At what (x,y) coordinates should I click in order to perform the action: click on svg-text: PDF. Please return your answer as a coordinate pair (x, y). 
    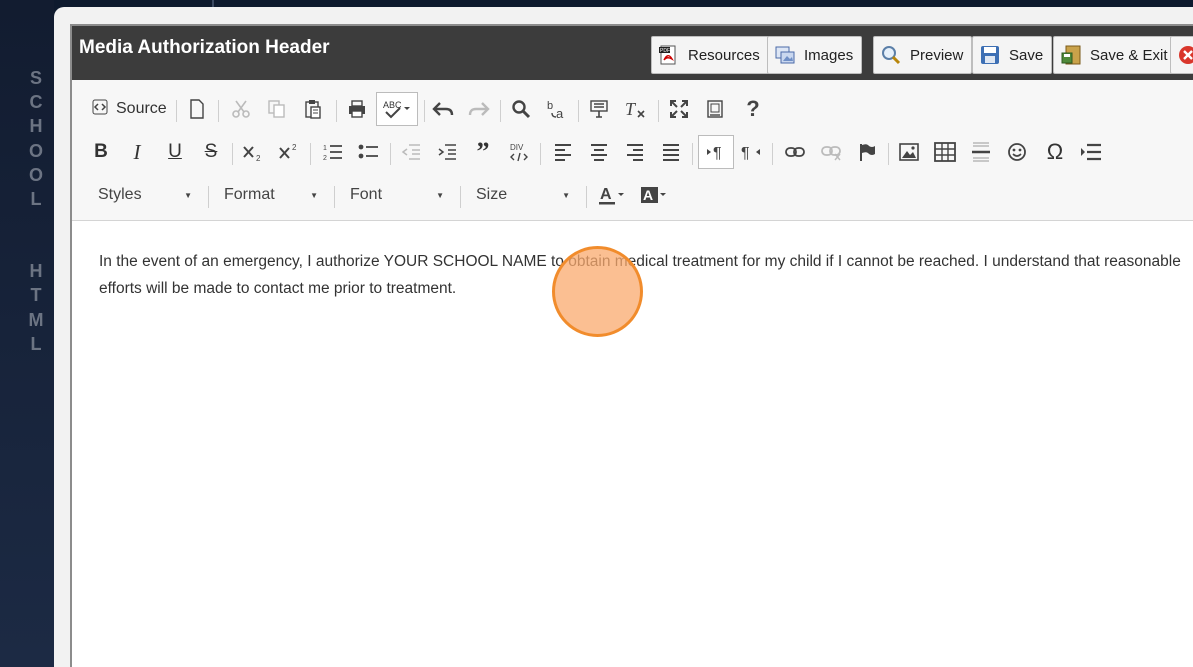
    Looking at the image, I should click on (665, 51).